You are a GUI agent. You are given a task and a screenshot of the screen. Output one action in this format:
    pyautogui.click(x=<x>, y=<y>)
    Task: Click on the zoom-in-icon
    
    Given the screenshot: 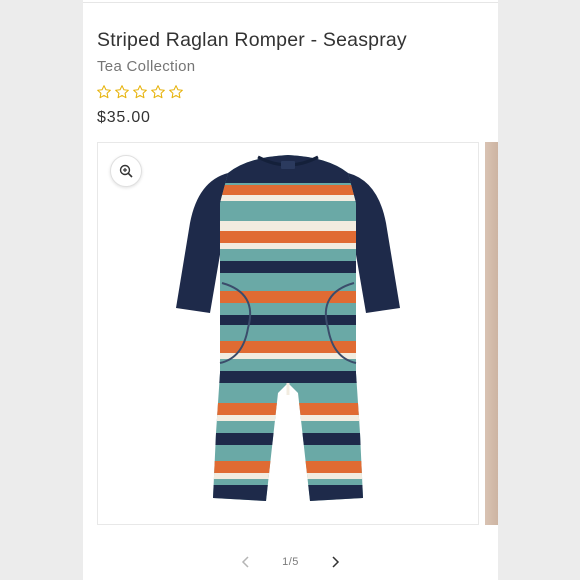 What is the action you would take?
    pyautogui.click(x=126, y=171)
    